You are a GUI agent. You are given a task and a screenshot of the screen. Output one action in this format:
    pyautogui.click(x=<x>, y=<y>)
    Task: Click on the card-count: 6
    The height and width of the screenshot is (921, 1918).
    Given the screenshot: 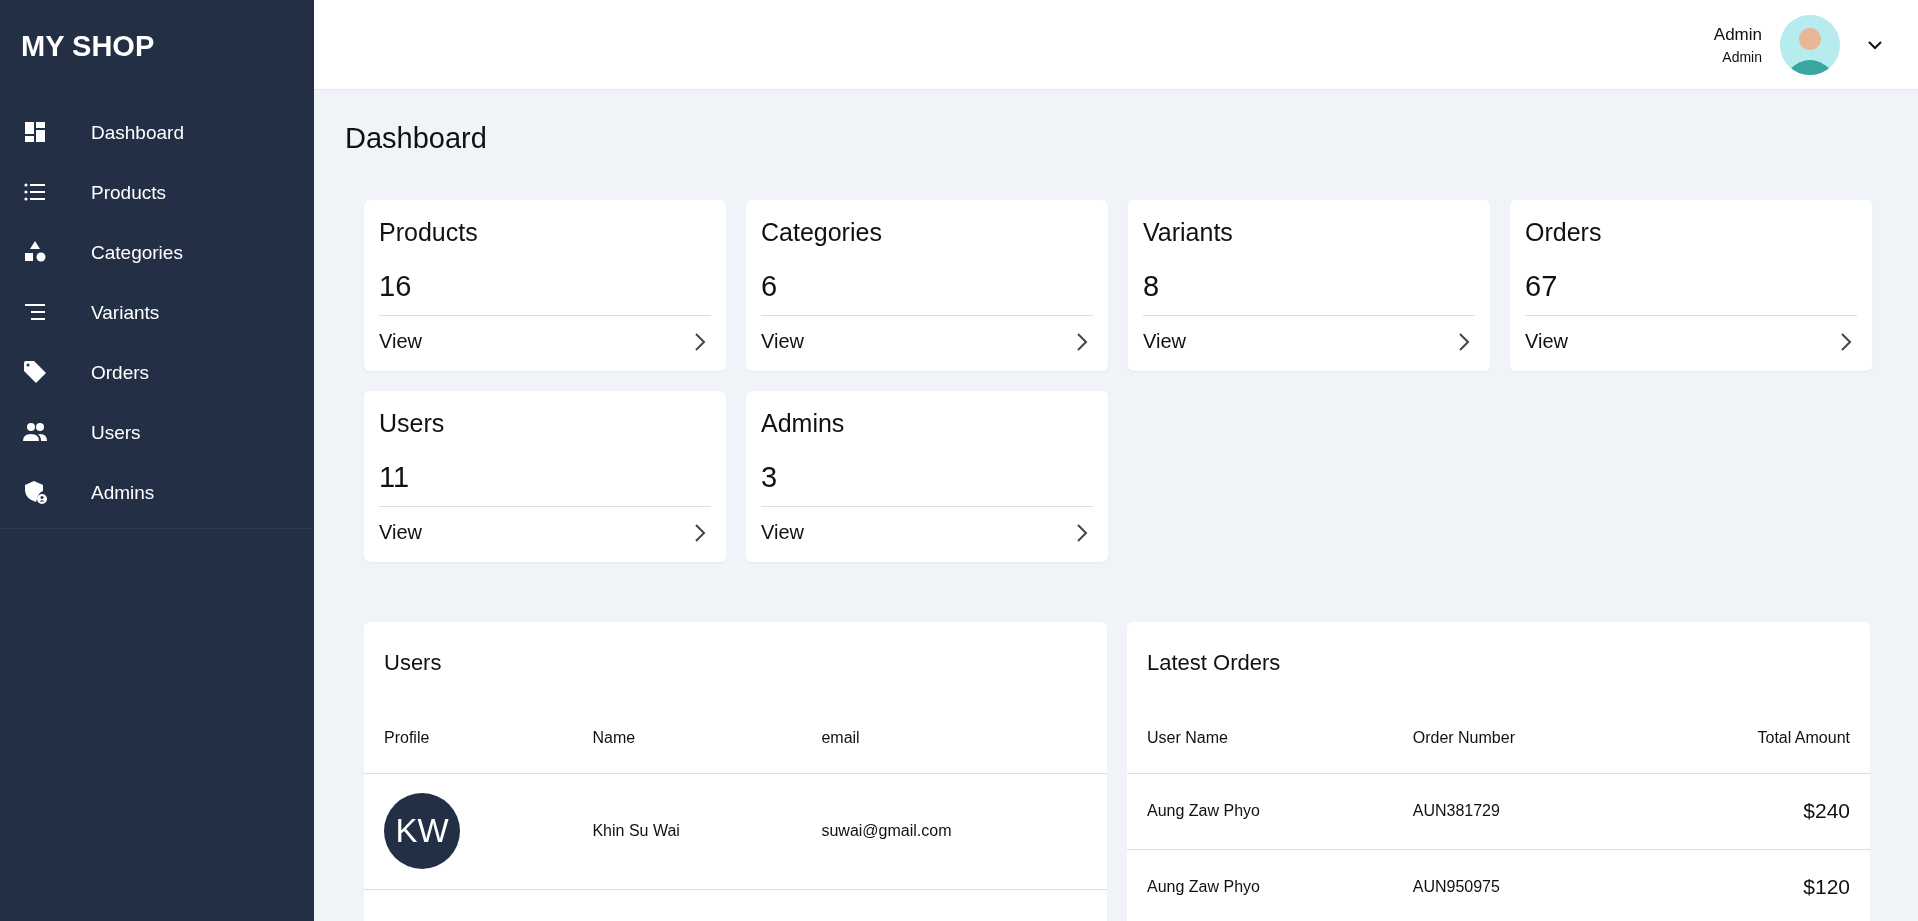 What is the action you would take?
    pyautogui.click(x=770, y=287)
    